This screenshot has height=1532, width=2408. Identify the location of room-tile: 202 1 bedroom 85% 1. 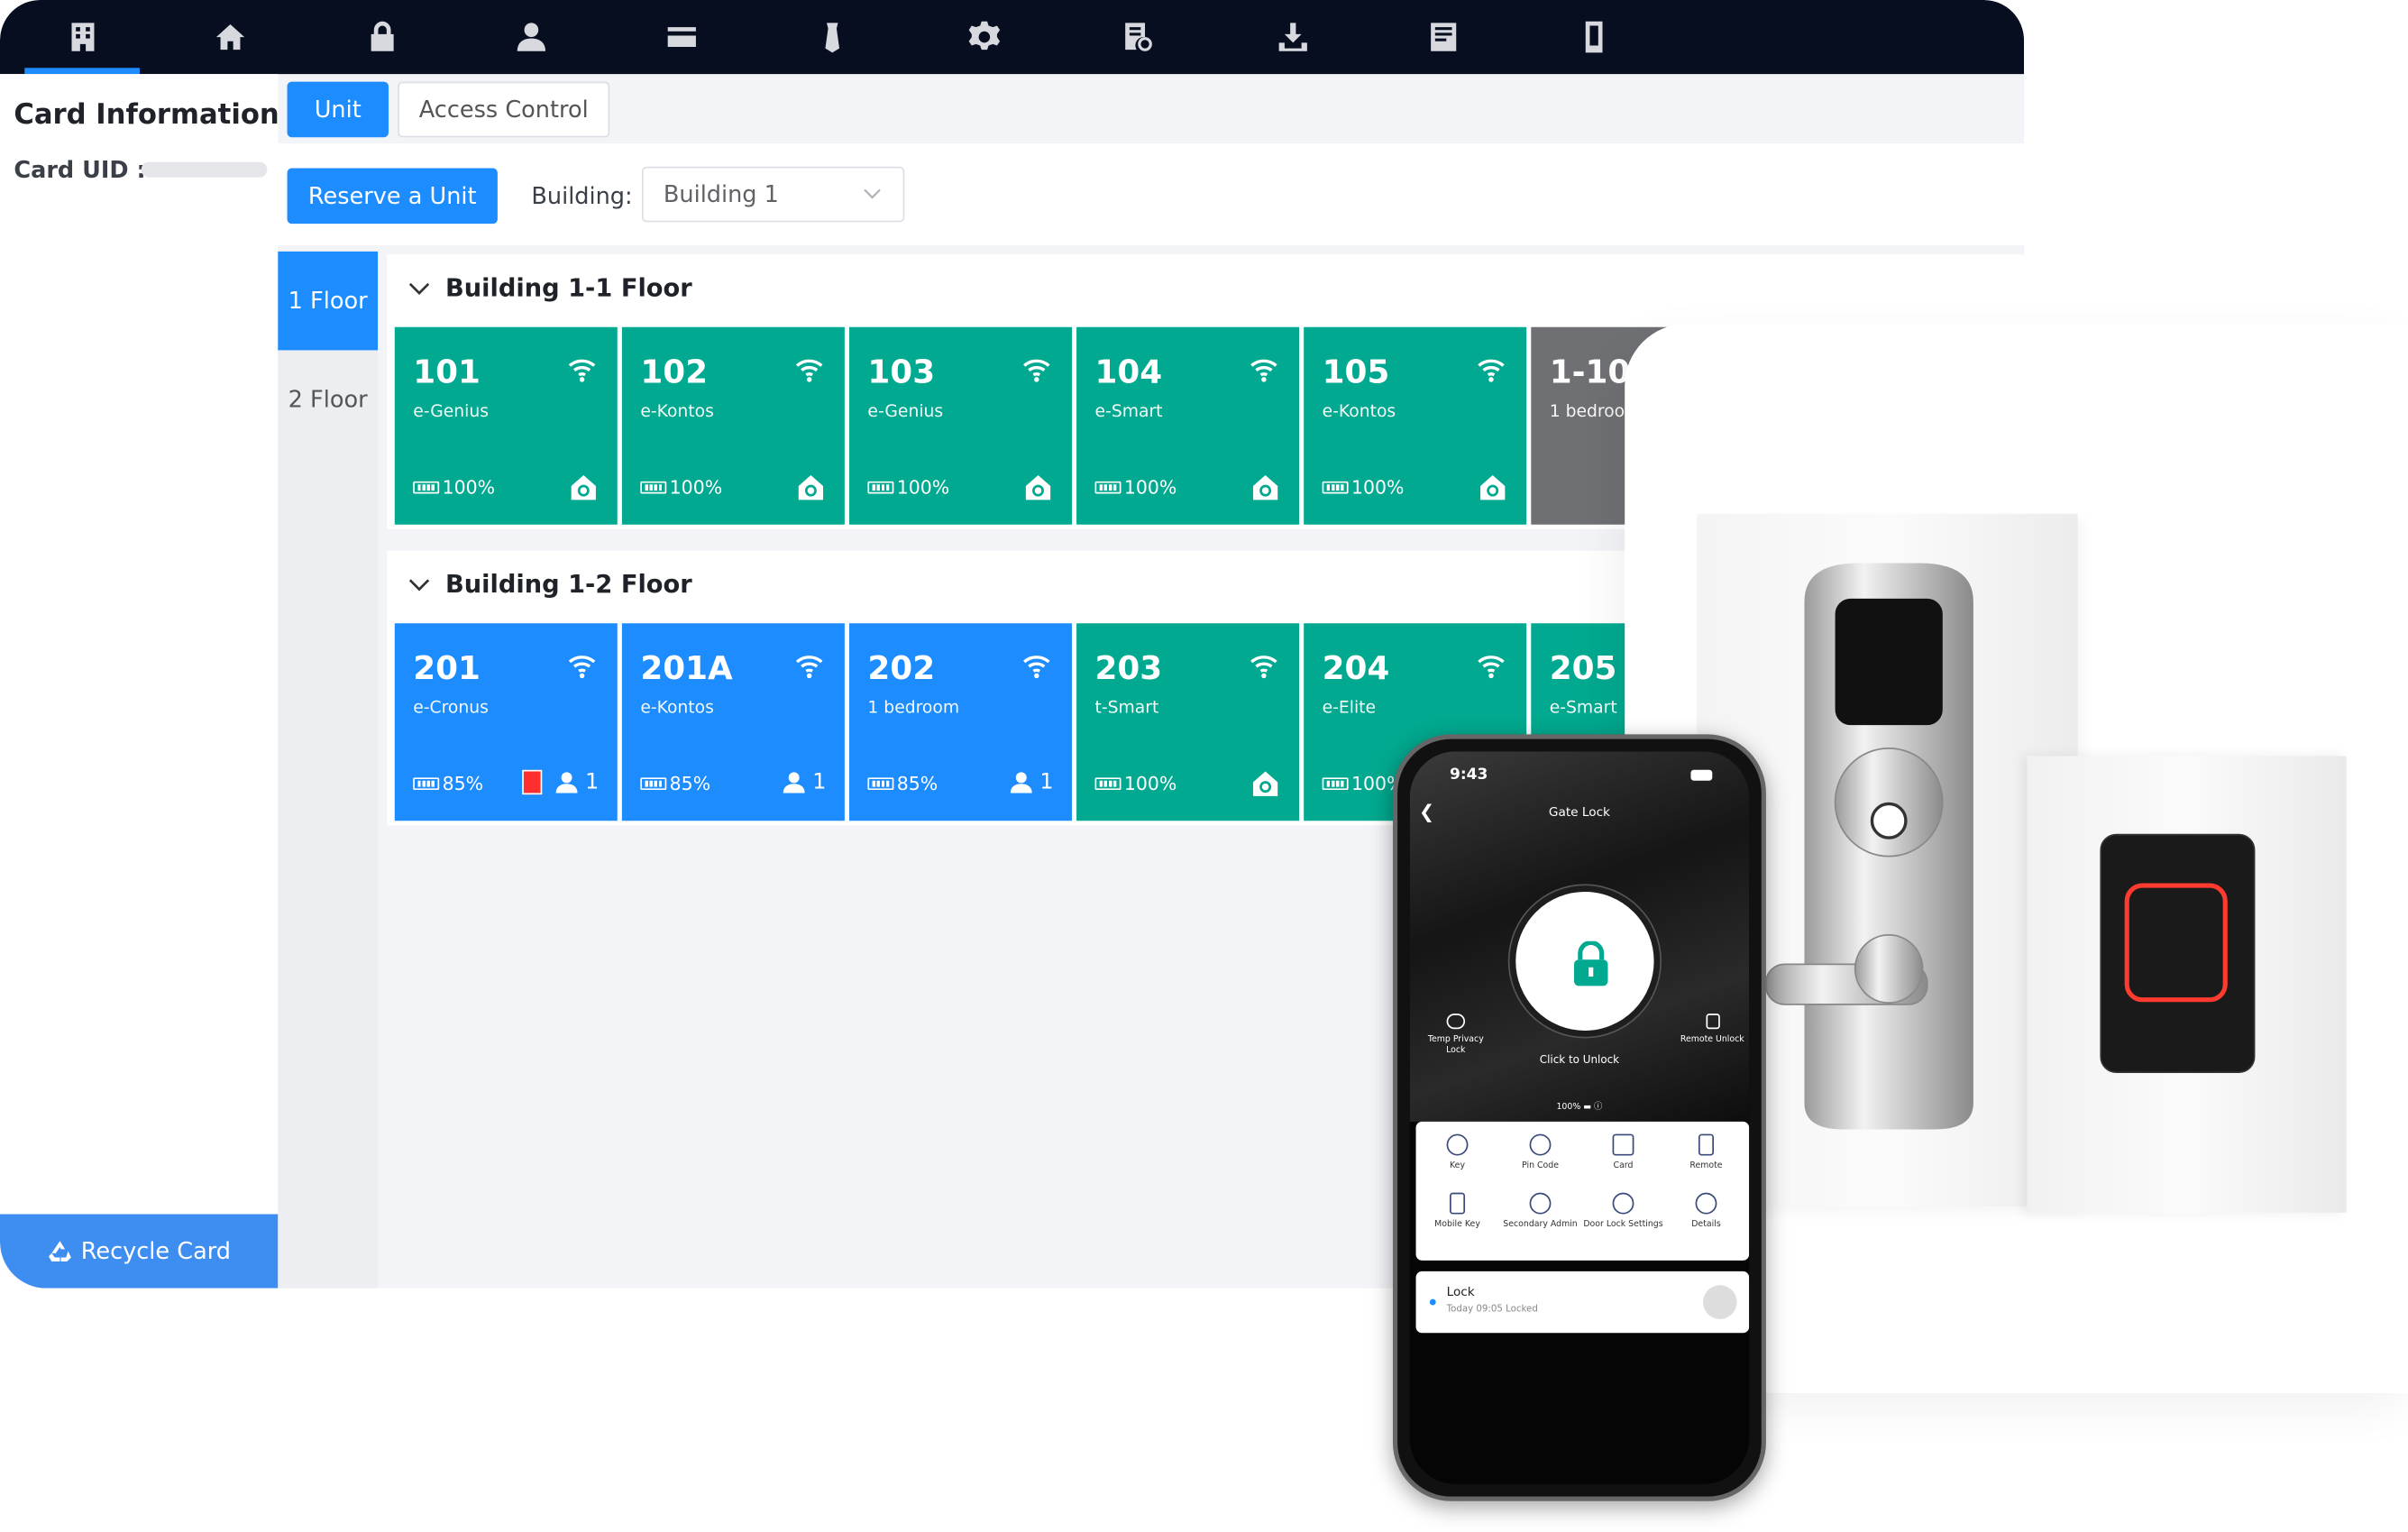
(960, 722).